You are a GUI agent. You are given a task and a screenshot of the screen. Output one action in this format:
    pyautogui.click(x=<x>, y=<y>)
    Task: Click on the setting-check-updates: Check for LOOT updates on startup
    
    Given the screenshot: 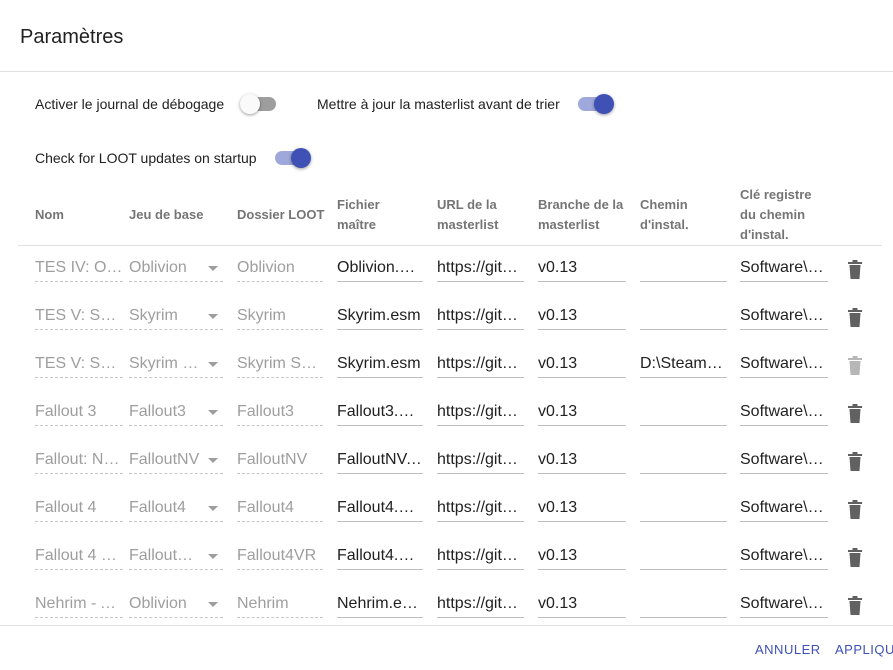 What is the action you would take?
    pyautogui.click(x=173, y=158)
    